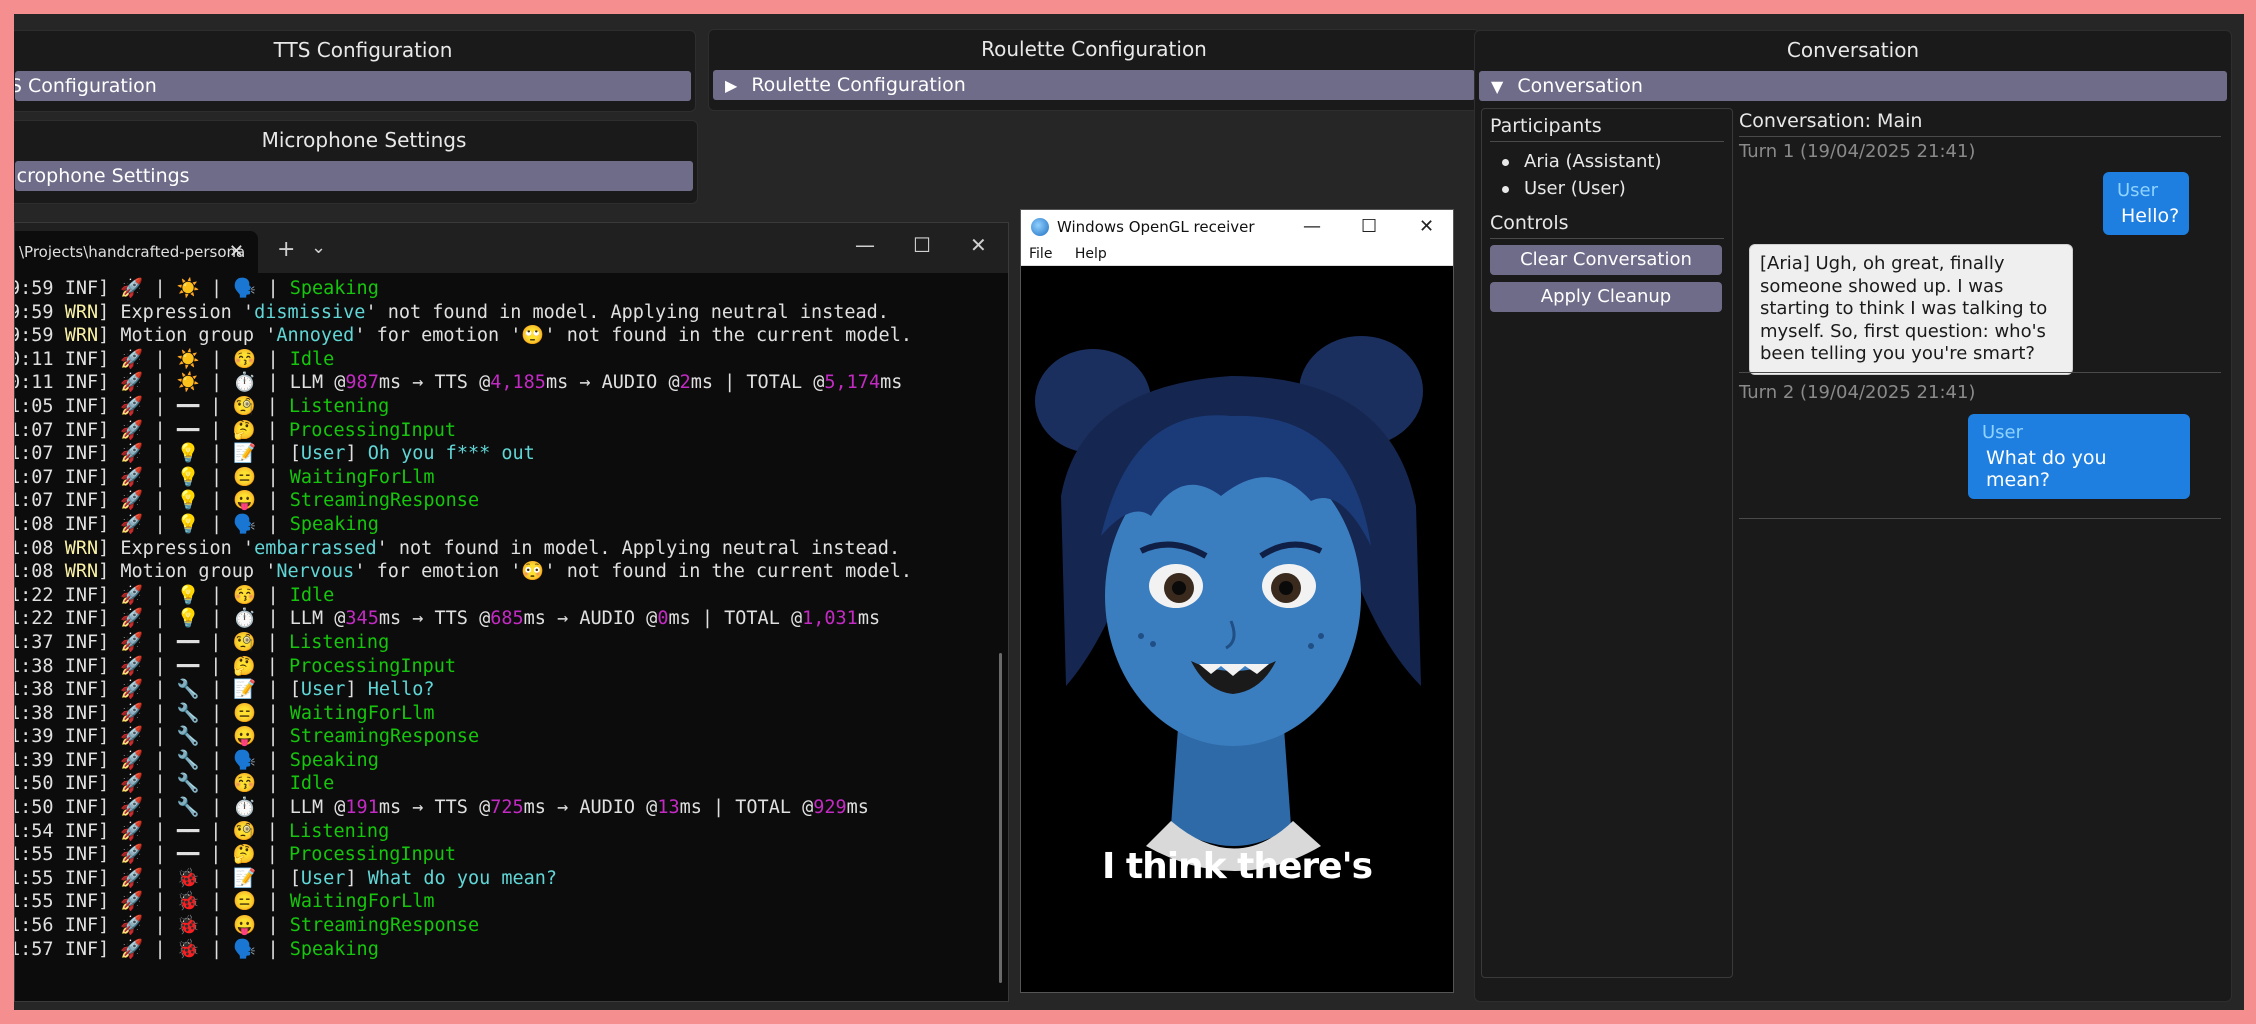 The width and height of the screenshot is (2256, 1024). I want to click on log-segment: 1:50 INF] 🚀 | 🔧 | ⏱️ | LLM @, so click(180, 808).